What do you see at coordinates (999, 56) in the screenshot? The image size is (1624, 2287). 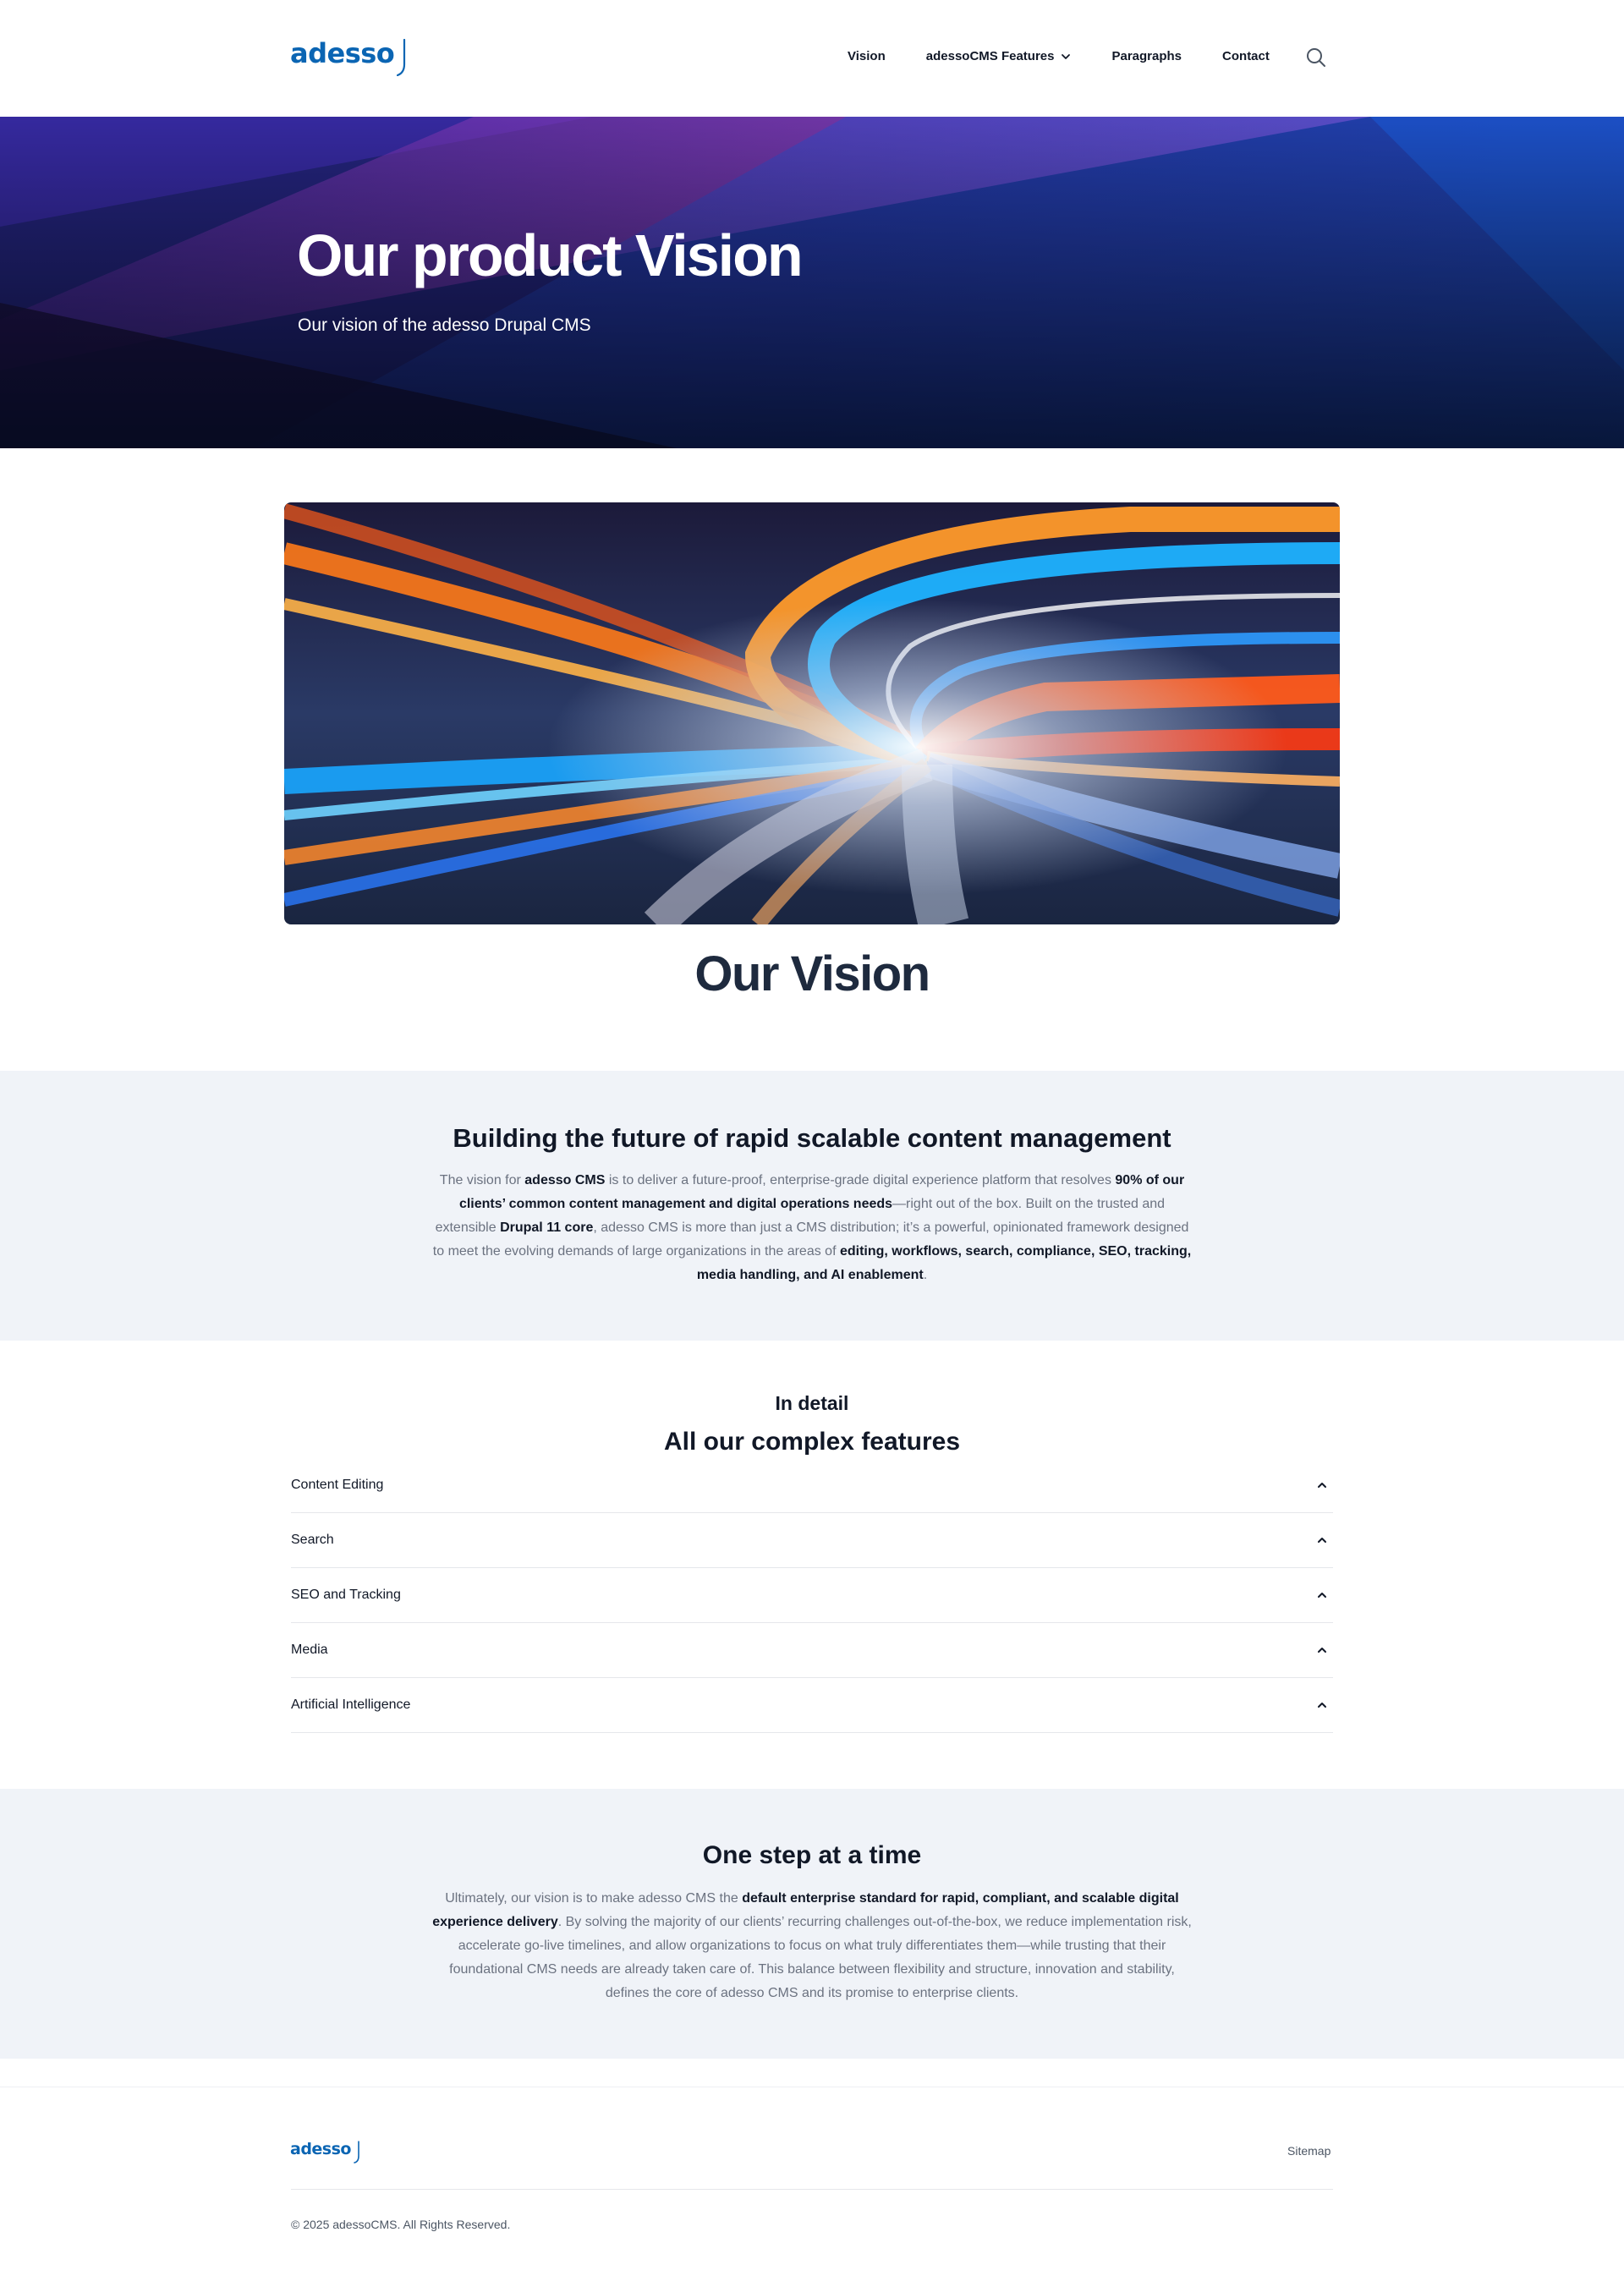 I see `nav-features: adessoCMS Features` at bounding box center [999, 56].